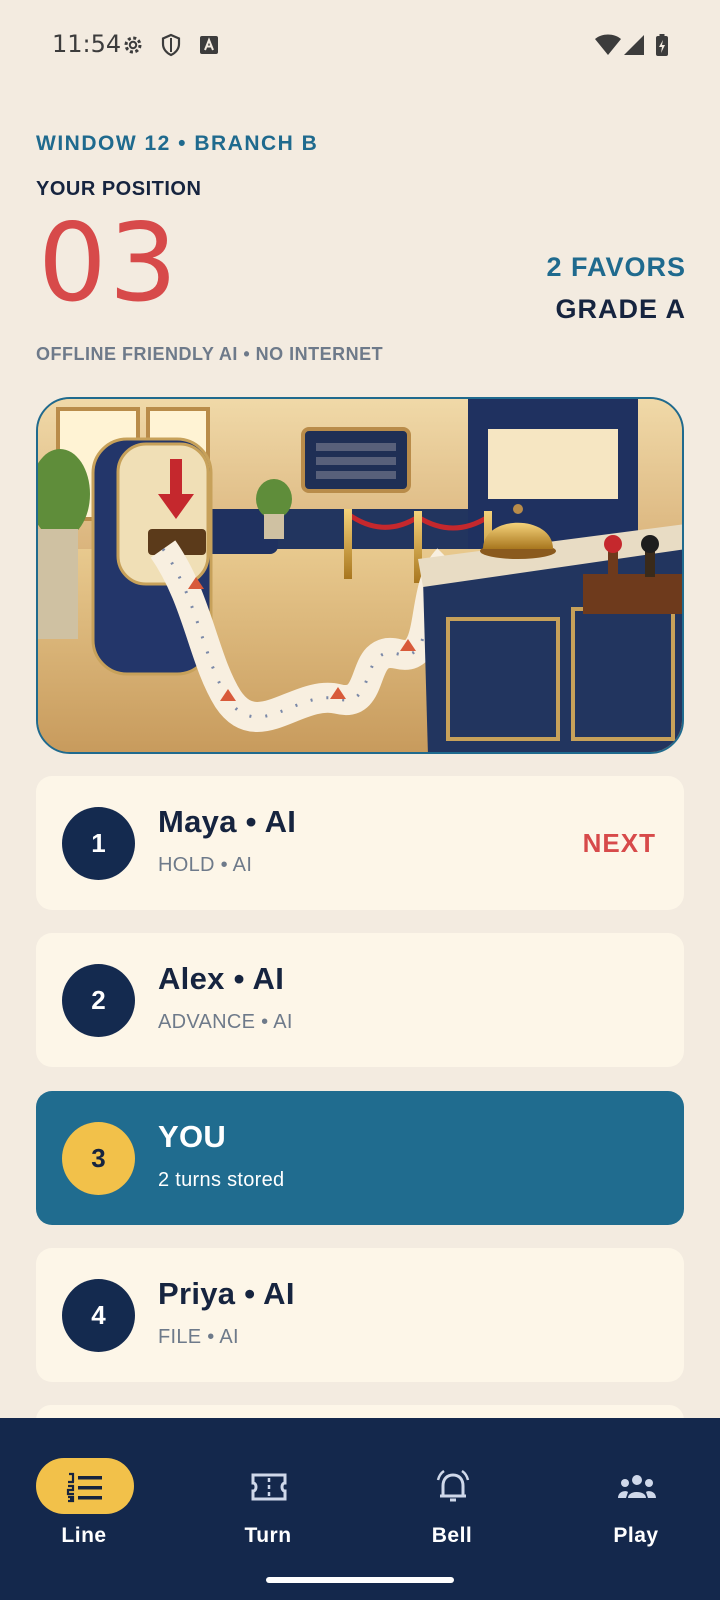  I want to click on nav-label: Bell, so click(452, 1535).